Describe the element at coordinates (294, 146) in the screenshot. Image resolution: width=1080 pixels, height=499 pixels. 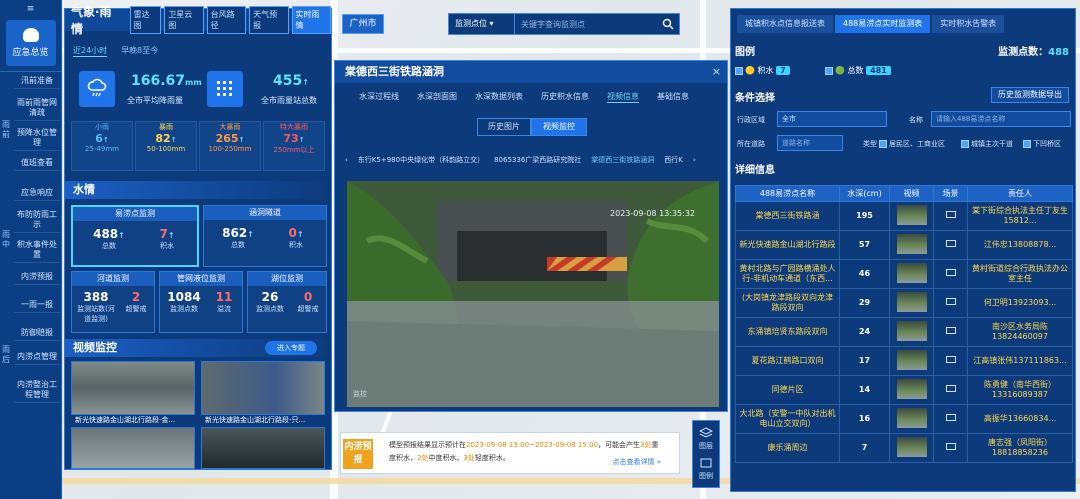
I see `rain-level-3: 特大暴雨 73↑ 250mm以上` at that location.